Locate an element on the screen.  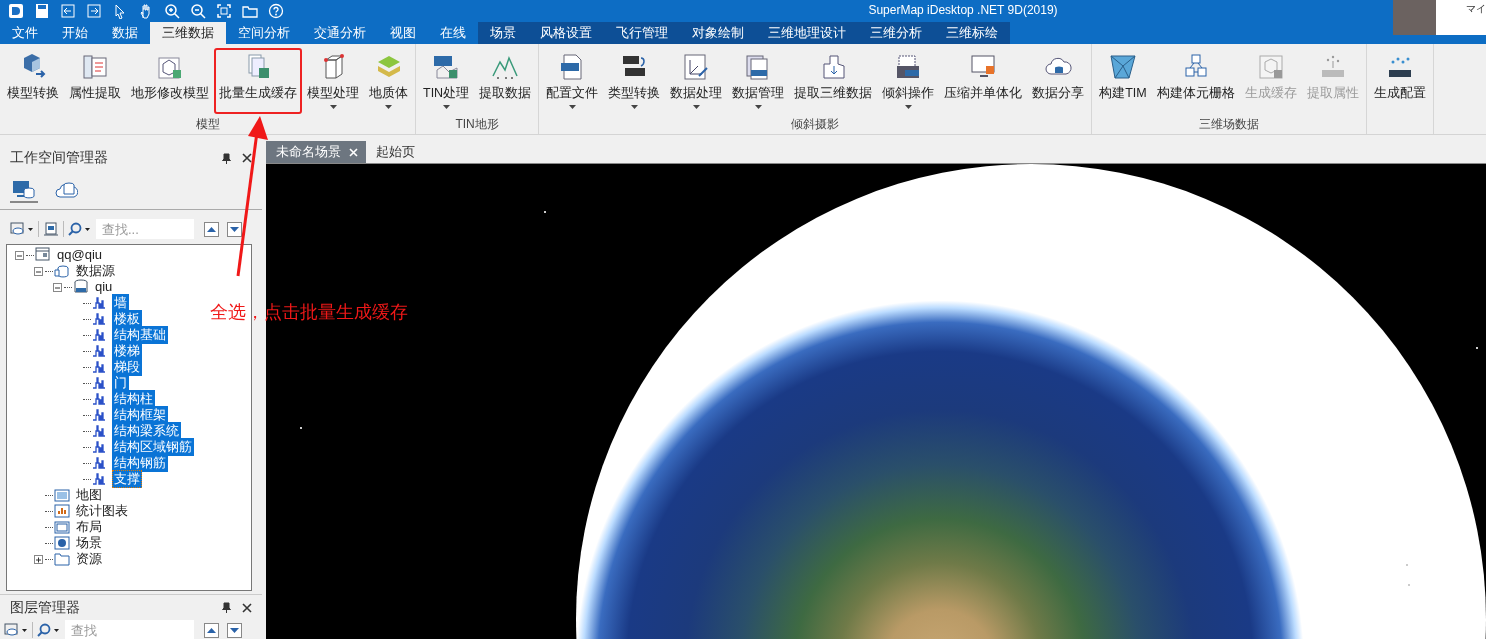
ribbon-tab: 三维数据 is located at coordinates (188, 33).